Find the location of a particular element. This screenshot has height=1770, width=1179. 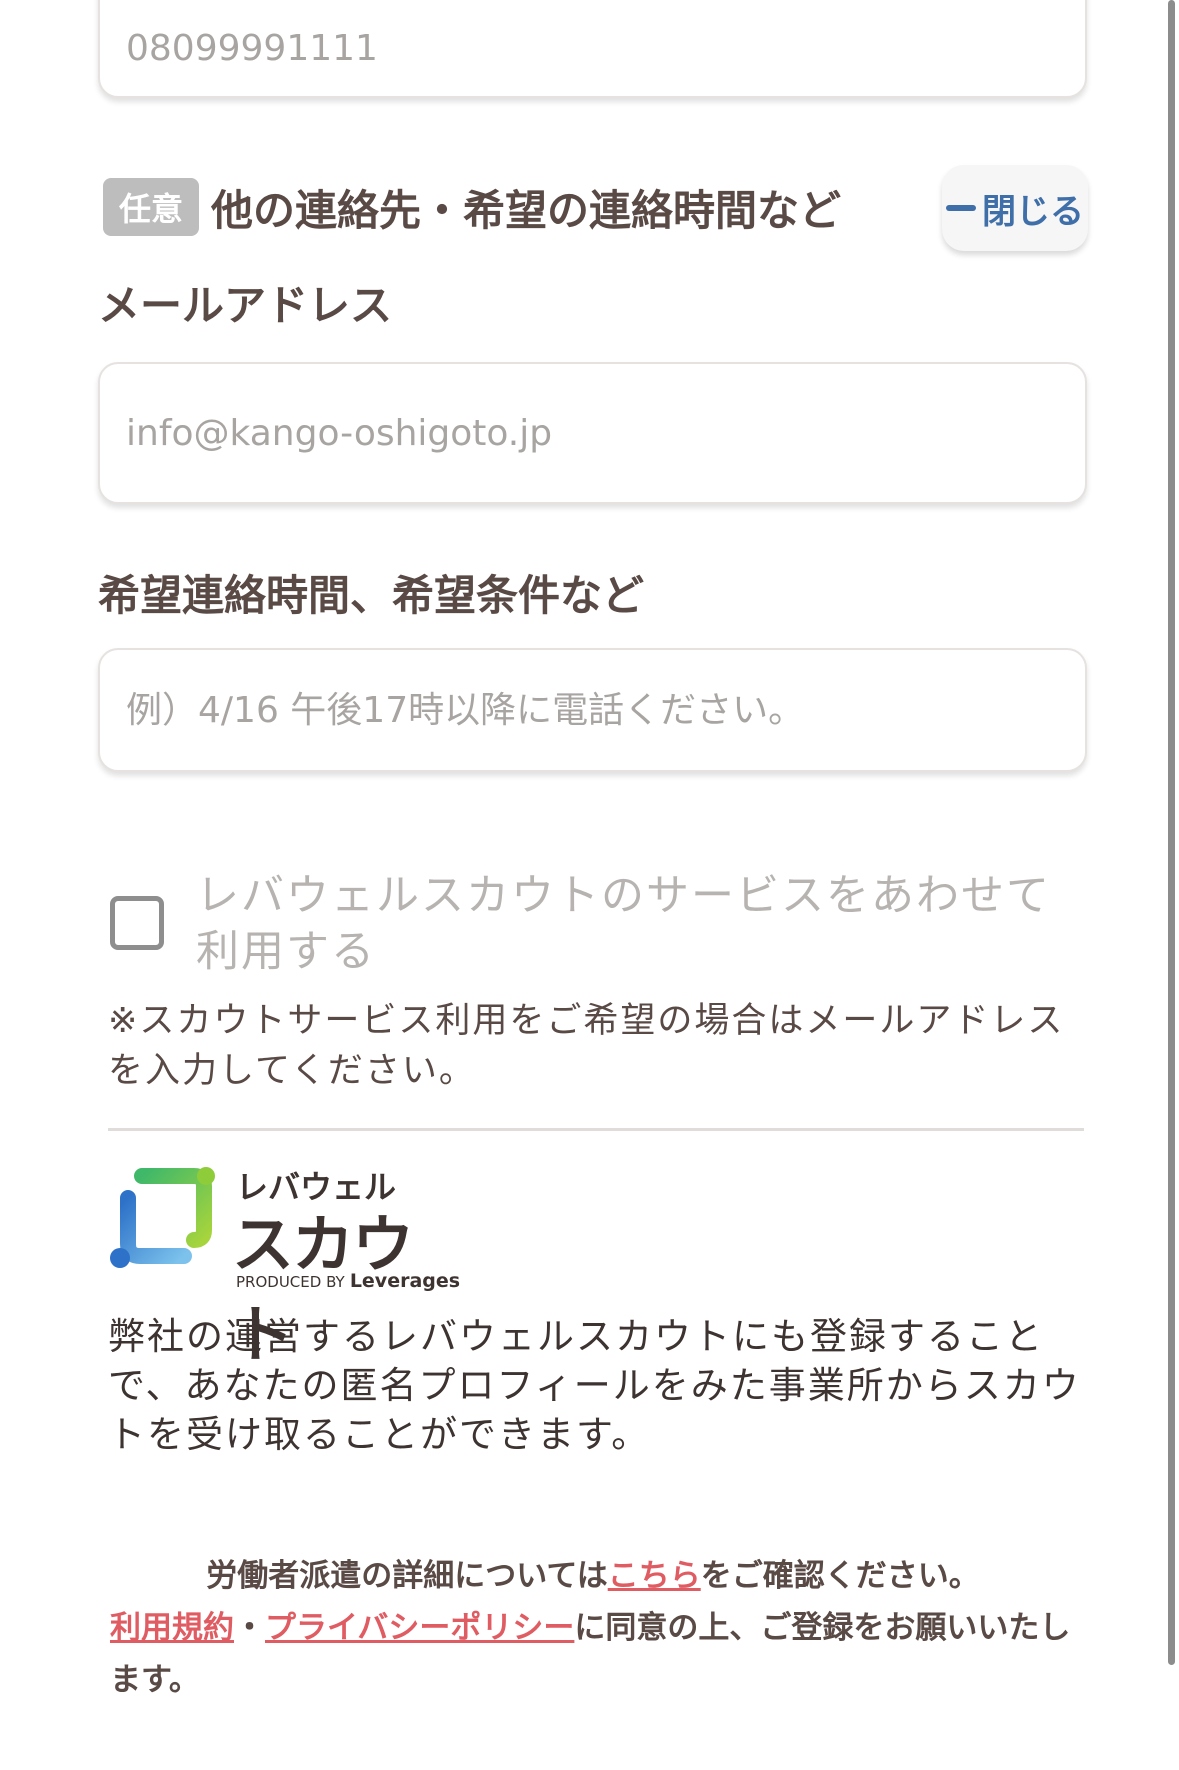

phone-field is located at coordinates (592, 49).